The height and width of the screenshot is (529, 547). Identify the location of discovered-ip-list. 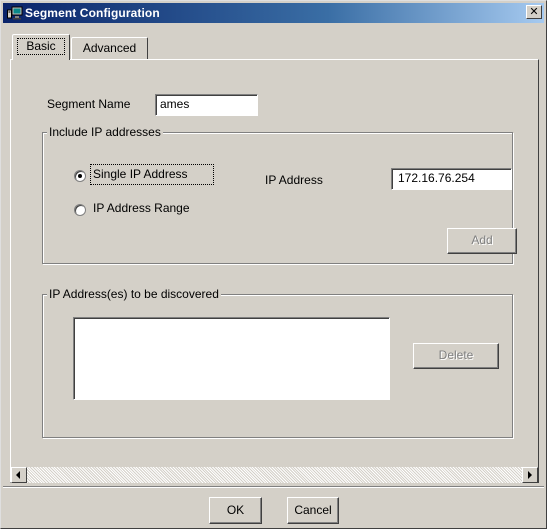
(231, 358).